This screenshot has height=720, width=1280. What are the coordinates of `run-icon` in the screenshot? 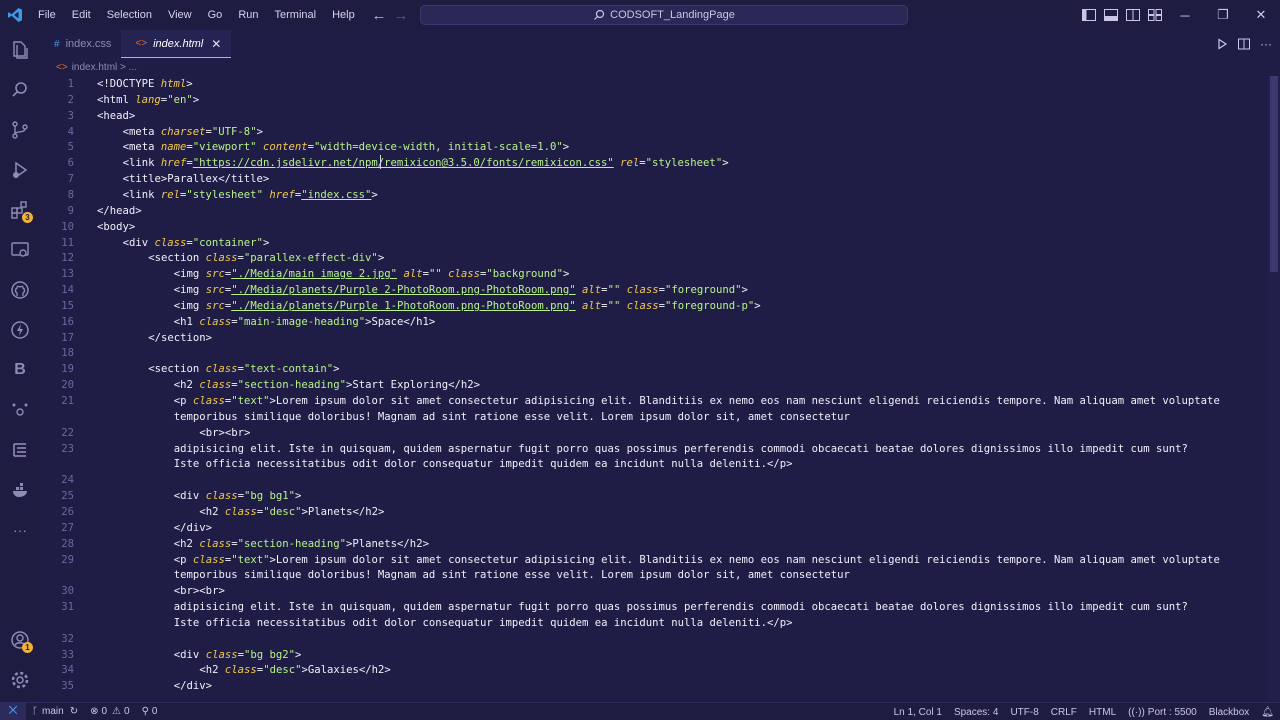 It's located at (1222, 44).